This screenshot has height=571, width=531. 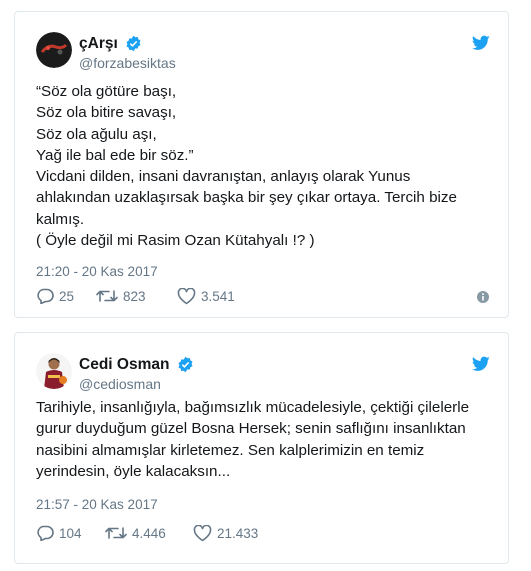 What do you see at coordinates (96, 134) in the screenshot?
I see `tweet-line: Söz ola ağulu aşı,` at bounding box center [96, 134].